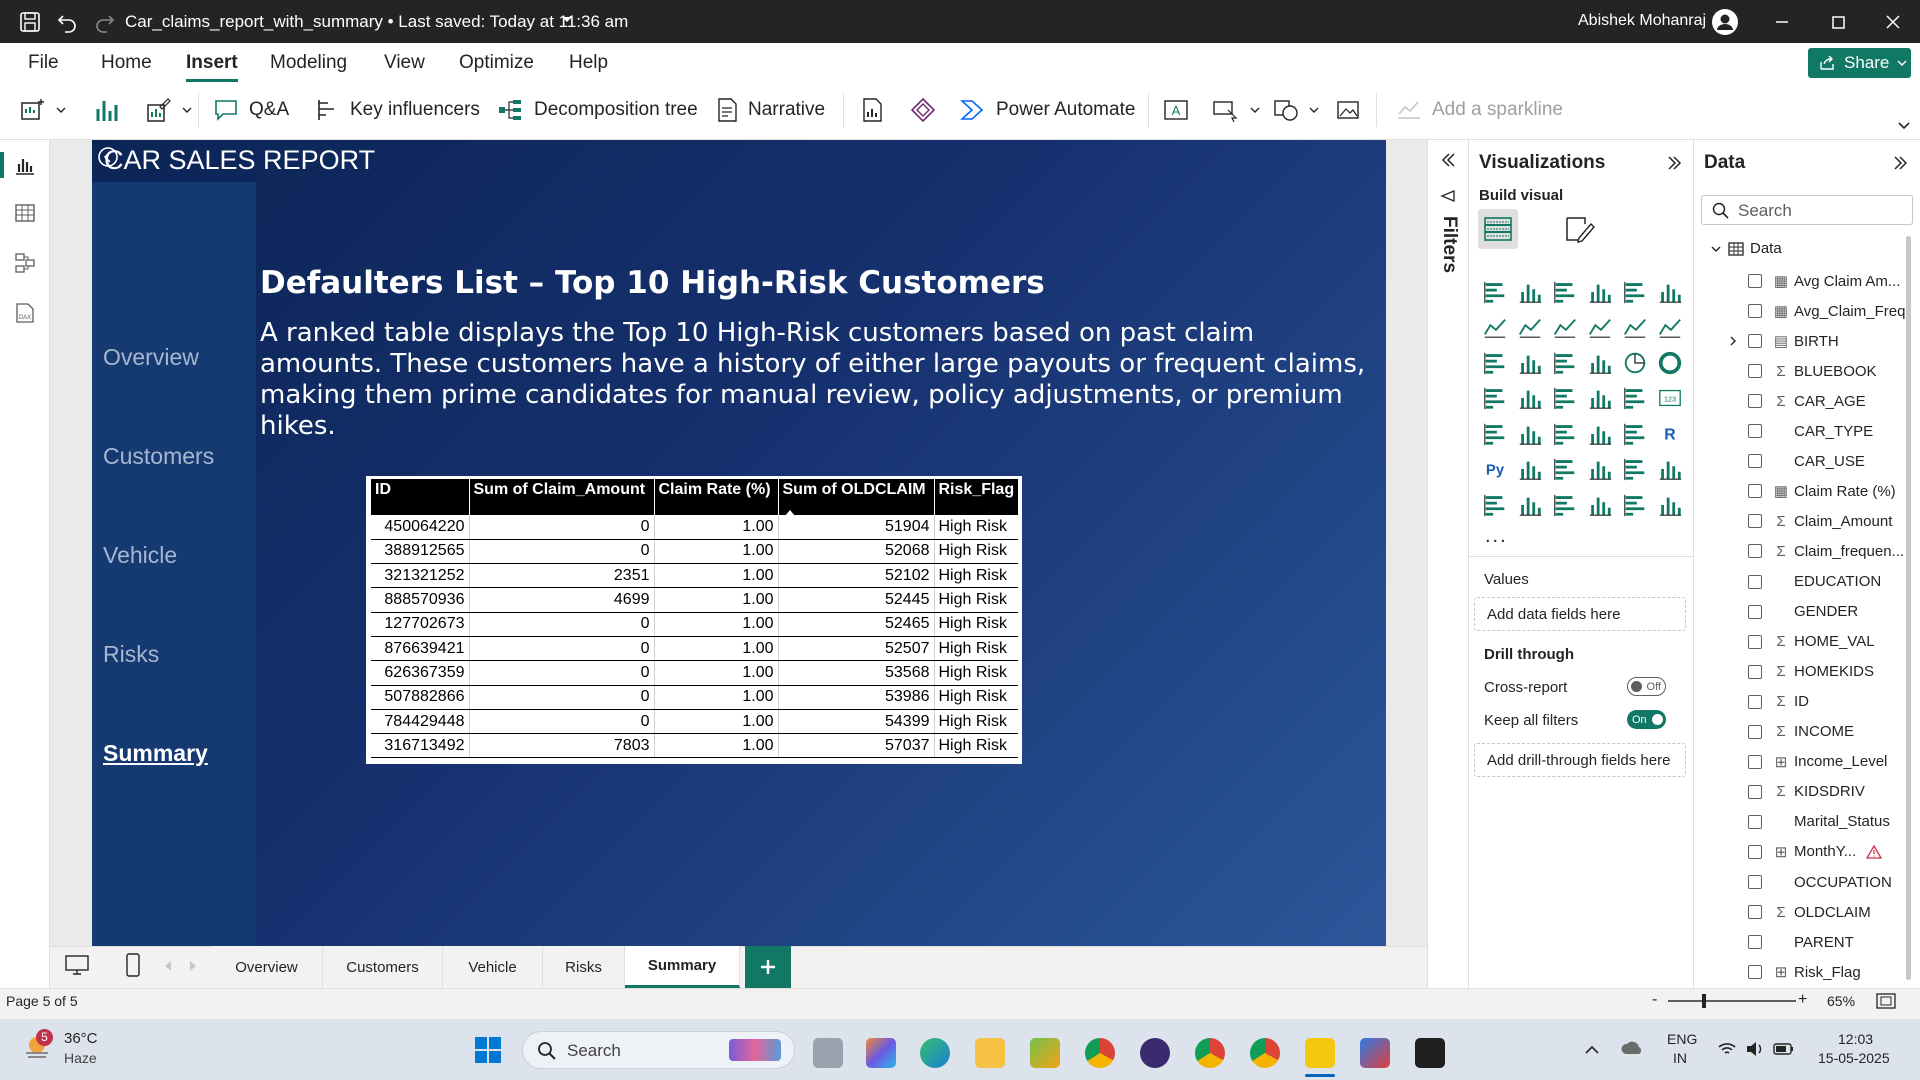  What do you see at coordinates (1635, 469) in the screenshot?
I see `viz-type-narrative` at bounding box center [1635, 469].